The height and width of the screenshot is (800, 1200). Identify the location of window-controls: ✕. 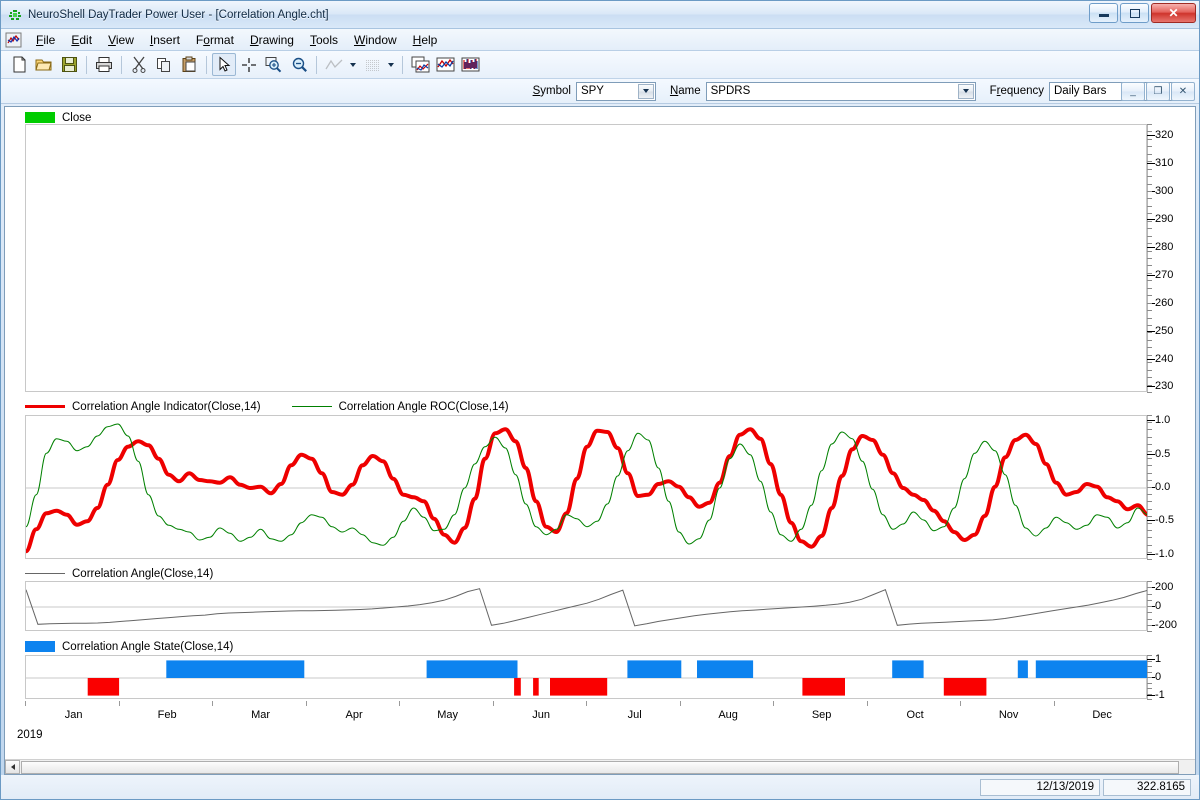
(1142, 13).